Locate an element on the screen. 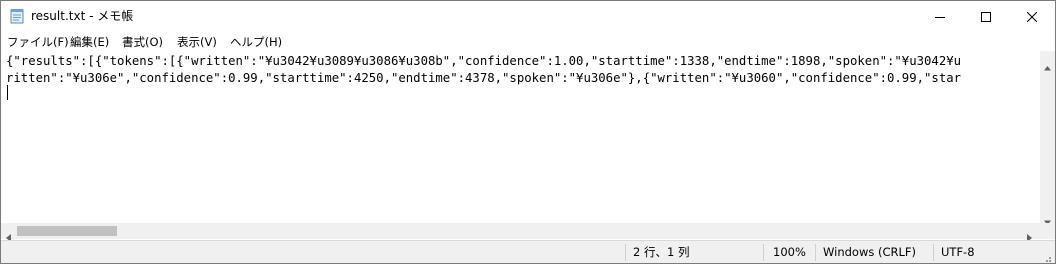 Image resolution: width=1056 pixels, height=264 pixels. menu-edit: 編集(E) is located at coordinates (89, 42).